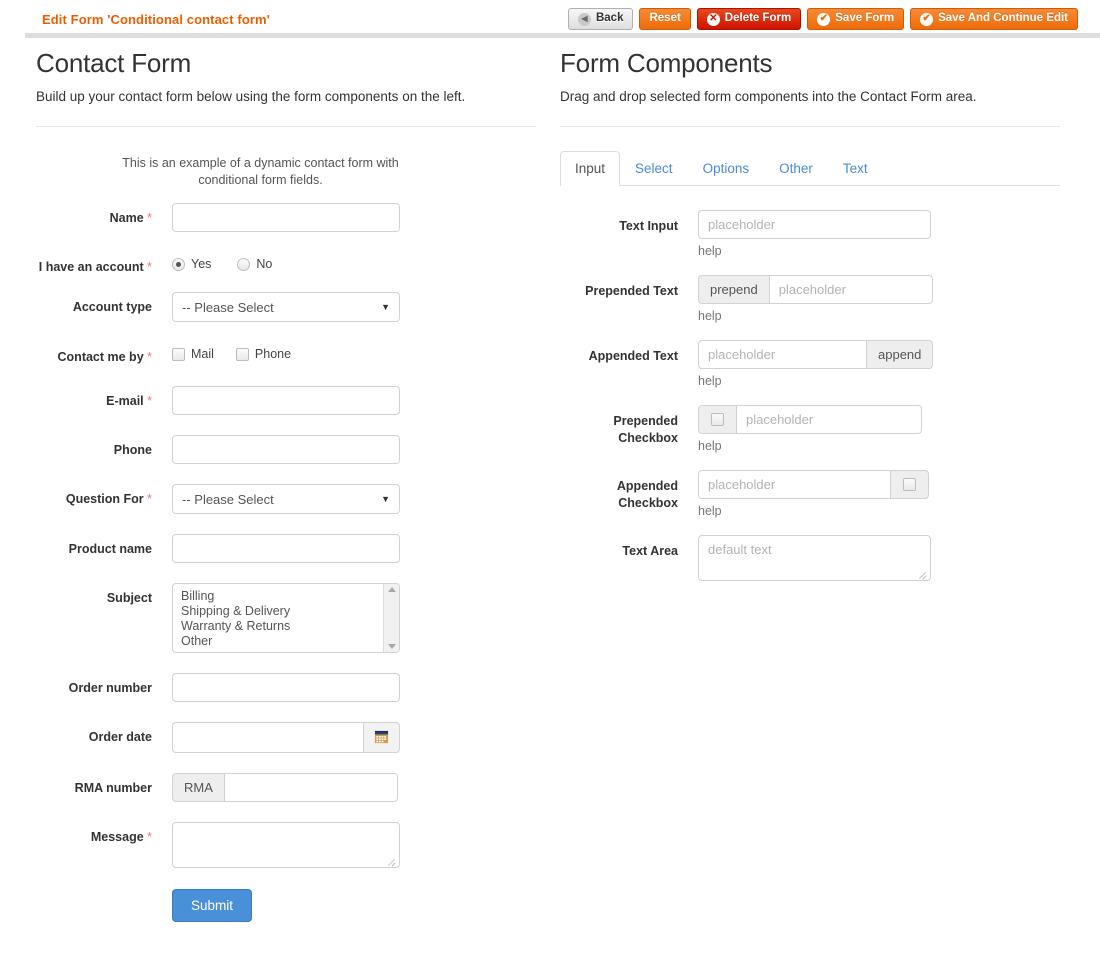 The width and height of the screenshot is (1100, 970). What do you see at coordinates (244, 264) in the screenshot?
I see `radio-icon` at bounding box center [244, 264].